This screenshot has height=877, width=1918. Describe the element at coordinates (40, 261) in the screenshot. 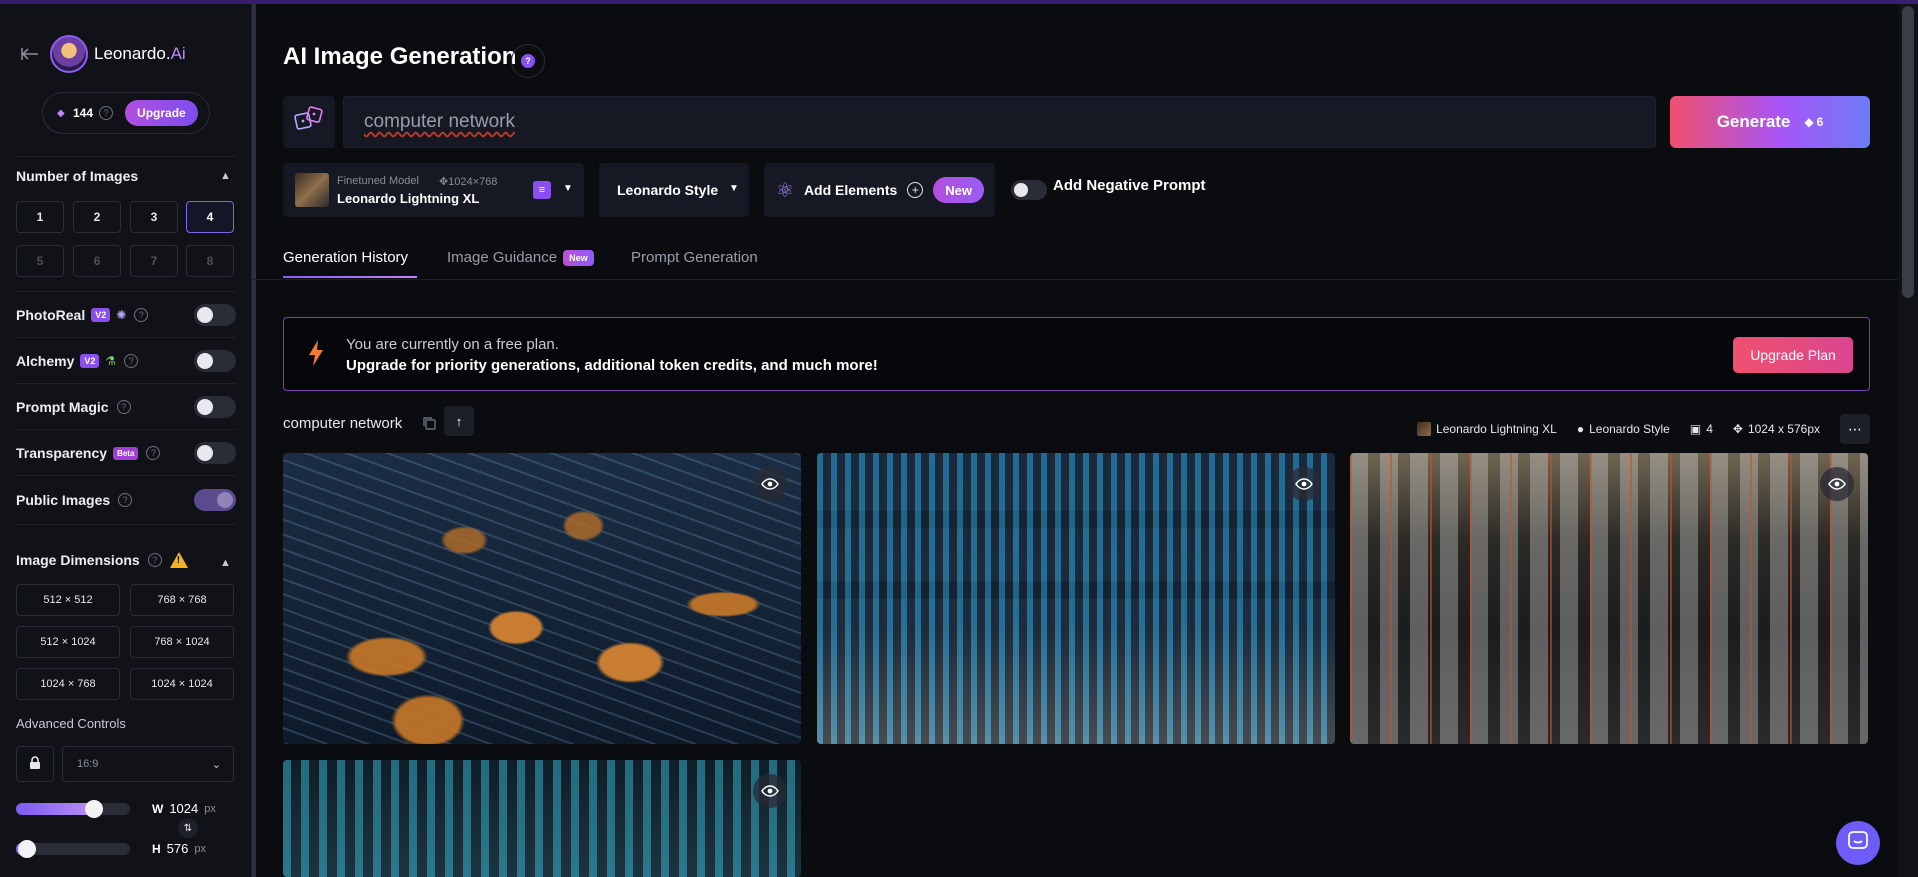

I see `image-count-5: 5` at that location.